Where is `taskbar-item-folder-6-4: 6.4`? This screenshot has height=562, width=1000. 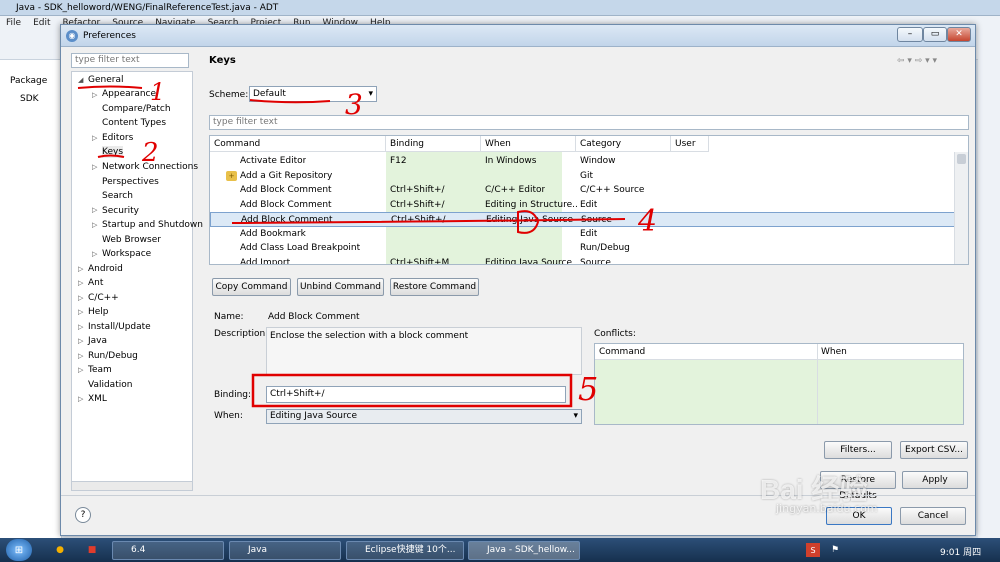 taskbar-item-folder-6-4: 6.4 is located at coordinates (168, 550).